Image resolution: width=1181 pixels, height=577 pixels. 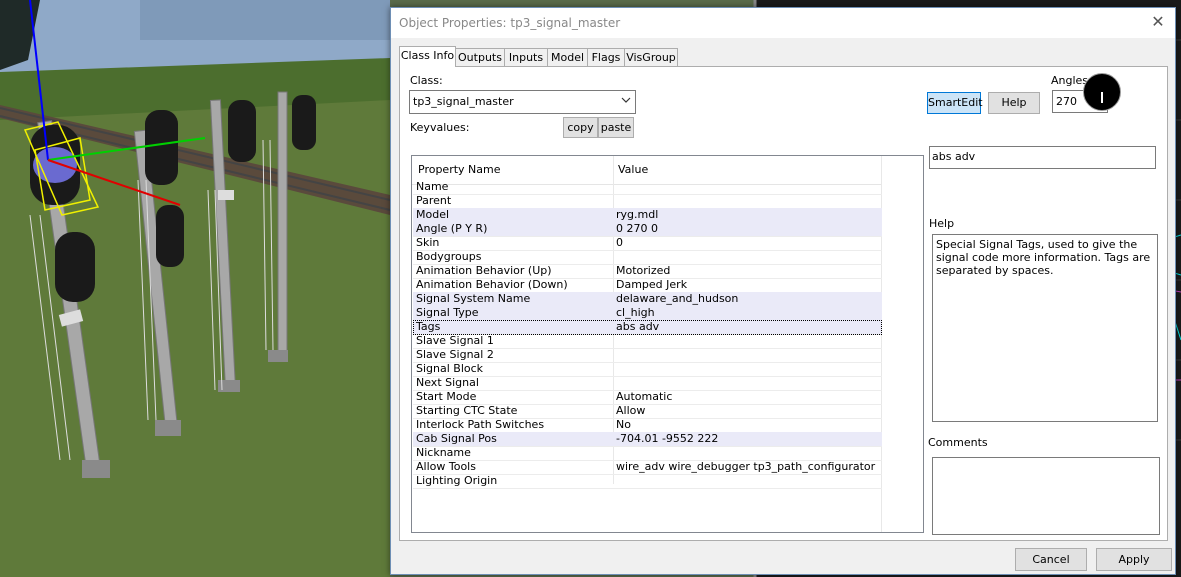 What do you see at coordinates (1066, 101) in the screenshot?
I see `angles-select-value: 270` at bounding box center [1066, 101].